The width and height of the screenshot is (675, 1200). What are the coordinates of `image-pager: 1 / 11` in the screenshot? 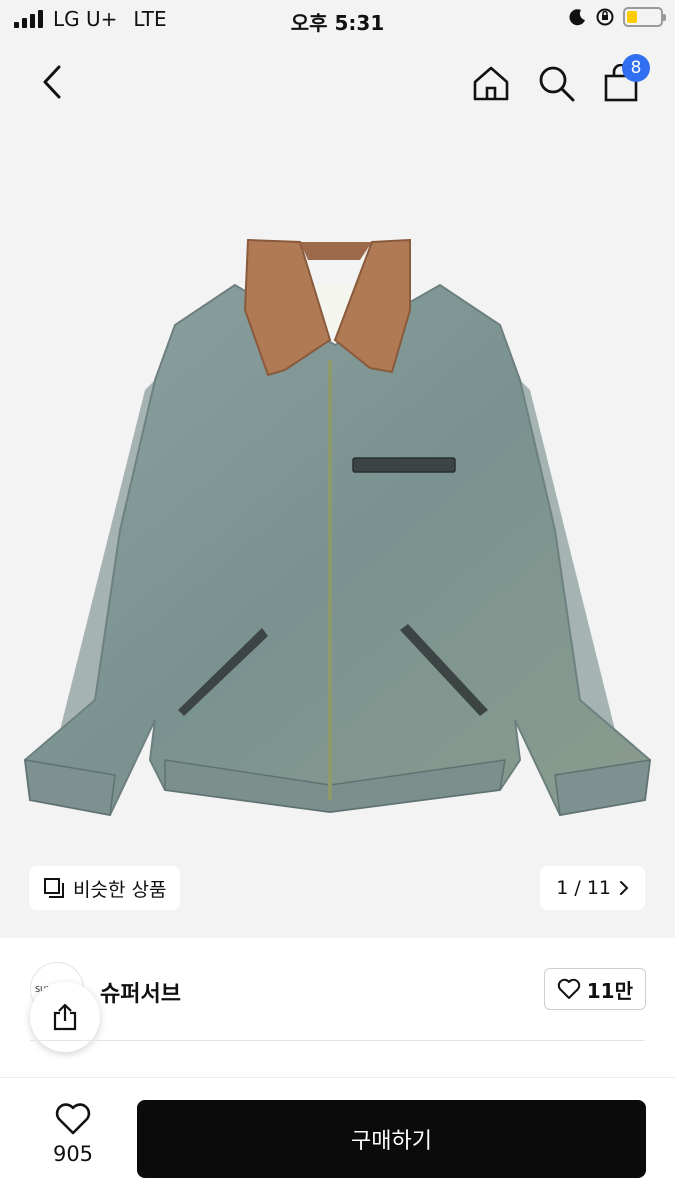 It's located at (592, 888).